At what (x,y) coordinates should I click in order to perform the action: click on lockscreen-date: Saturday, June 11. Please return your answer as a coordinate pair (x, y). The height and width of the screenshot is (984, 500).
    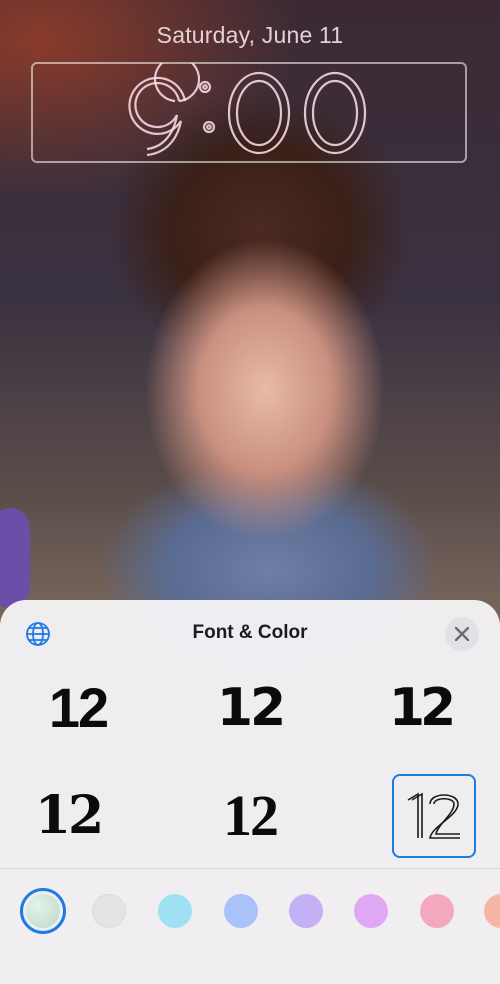
    Looking at the image, I should click on (250, 35).